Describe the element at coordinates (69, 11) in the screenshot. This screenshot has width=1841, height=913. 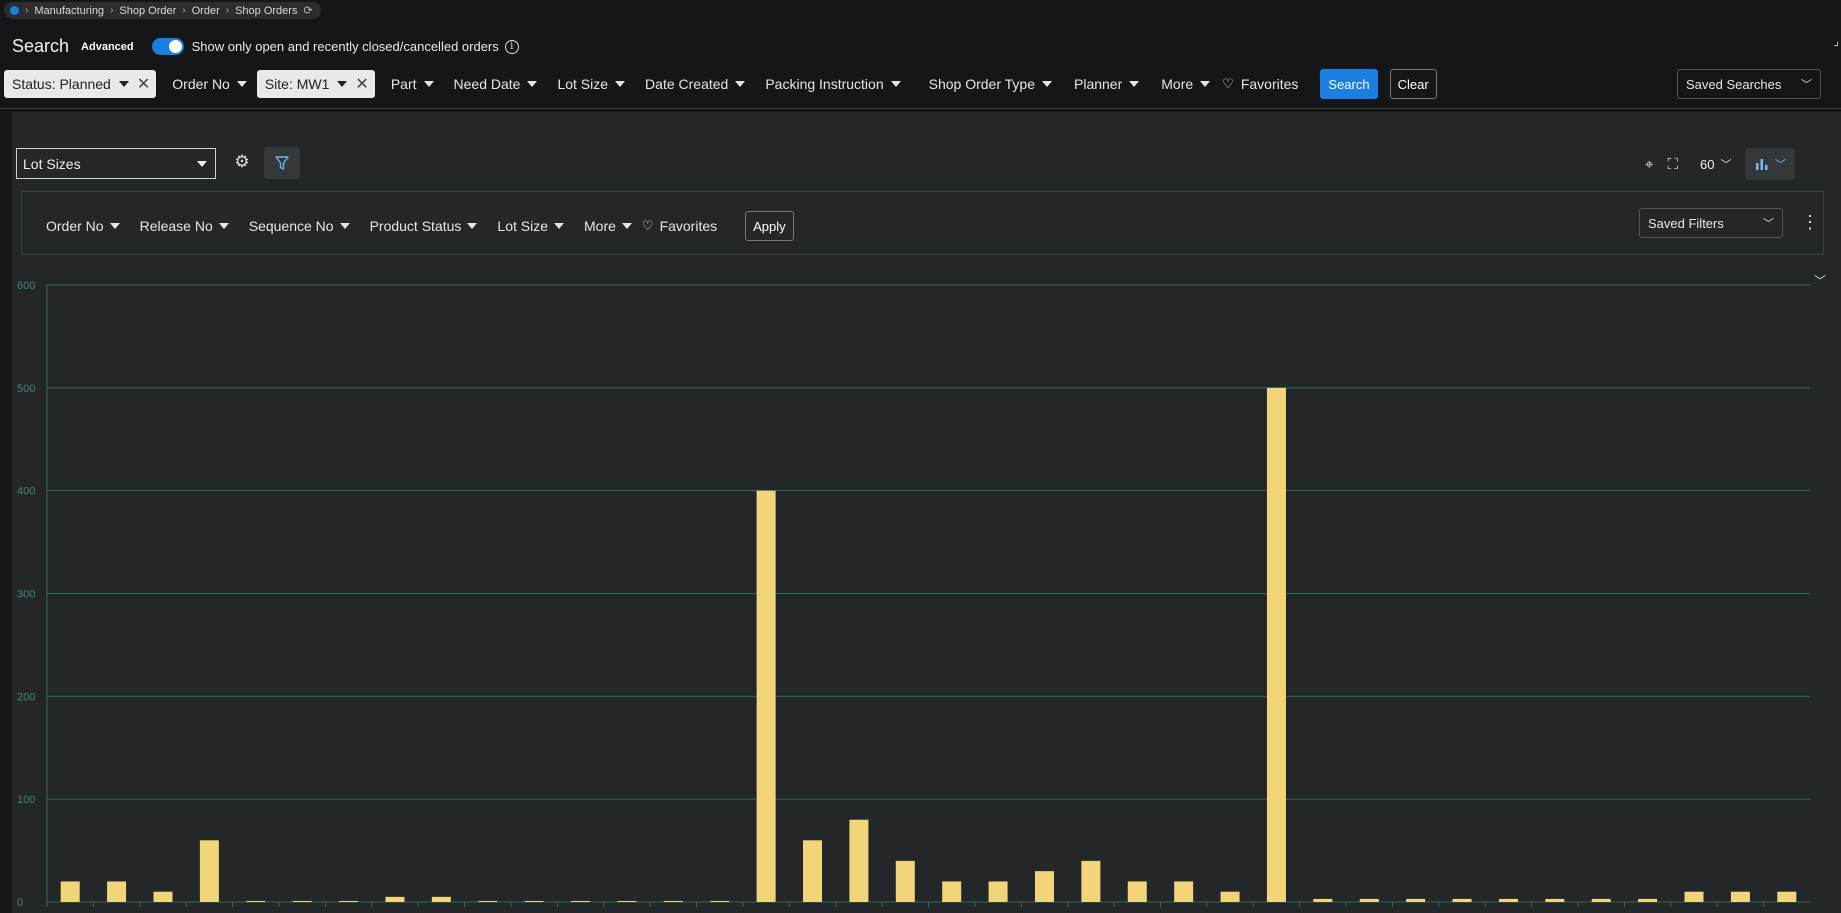
I see `breadcrumb-item-manufacturing: Manufacturing` at that location.